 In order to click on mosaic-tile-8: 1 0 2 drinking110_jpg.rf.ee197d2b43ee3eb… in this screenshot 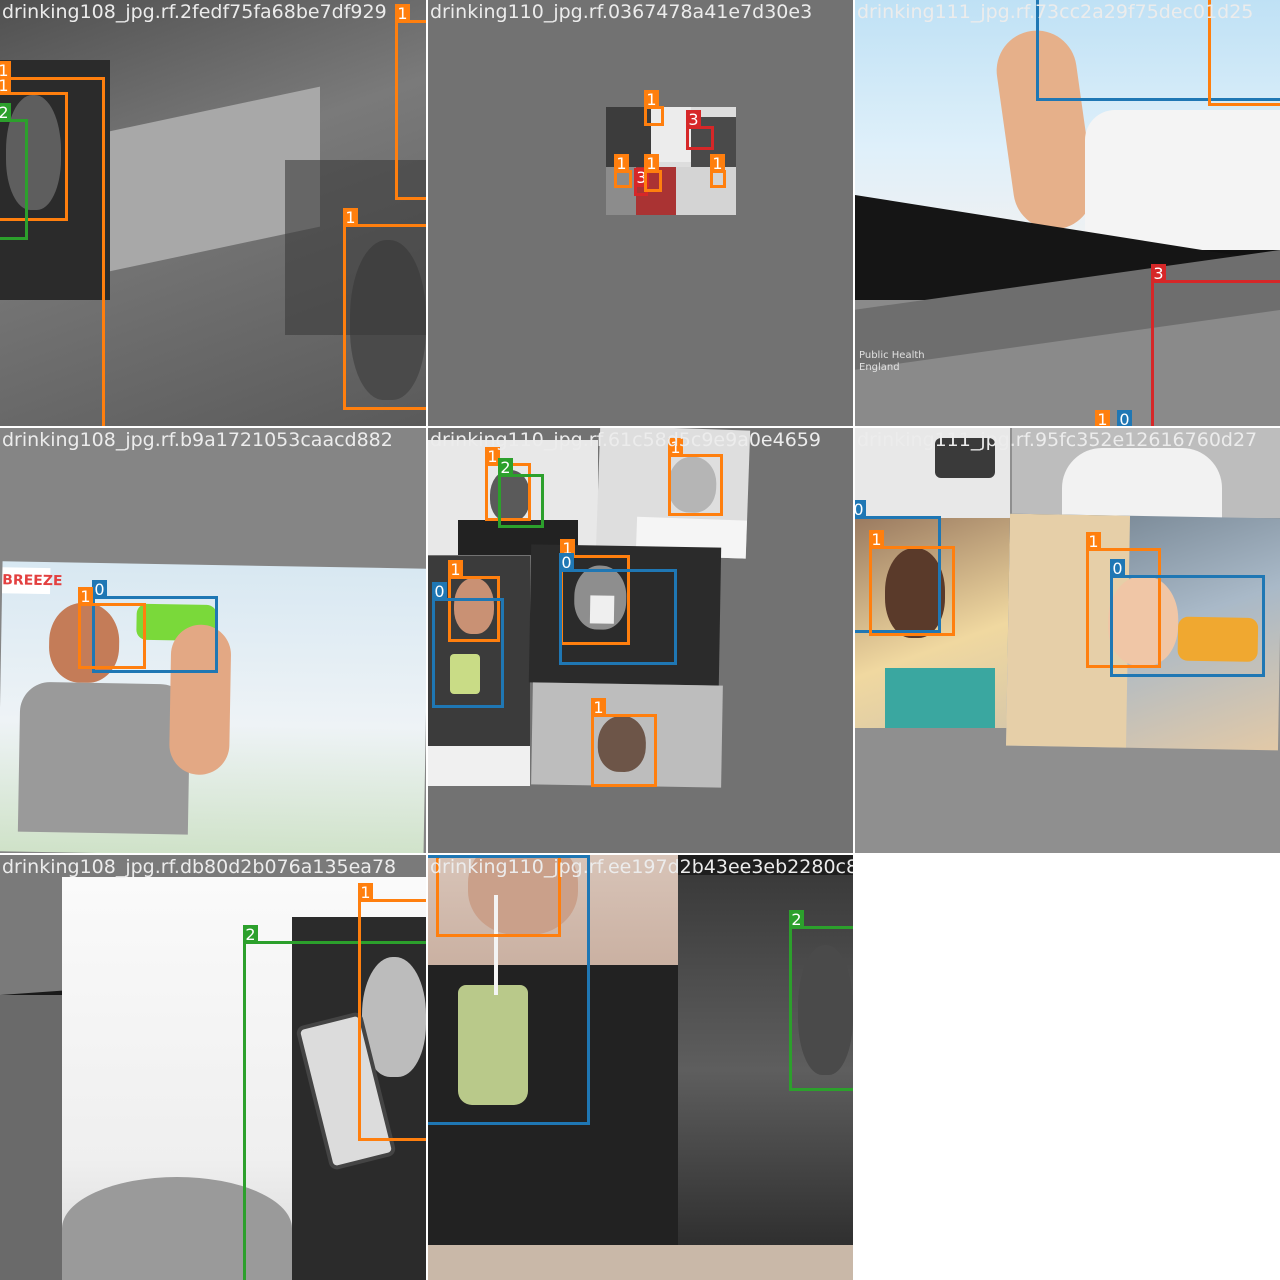, I will do `click(640, 1067)`.